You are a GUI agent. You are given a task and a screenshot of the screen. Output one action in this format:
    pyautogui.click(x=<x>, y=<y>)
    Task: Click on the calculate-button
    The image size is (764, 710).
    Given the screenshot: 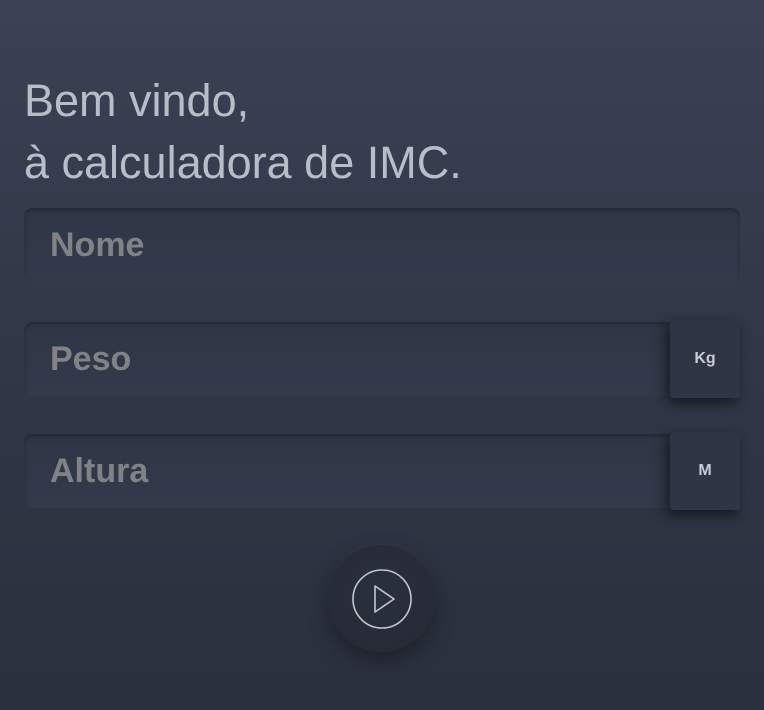 What is the action you would take?
    pyautogui.click(x=381, y=598)
    